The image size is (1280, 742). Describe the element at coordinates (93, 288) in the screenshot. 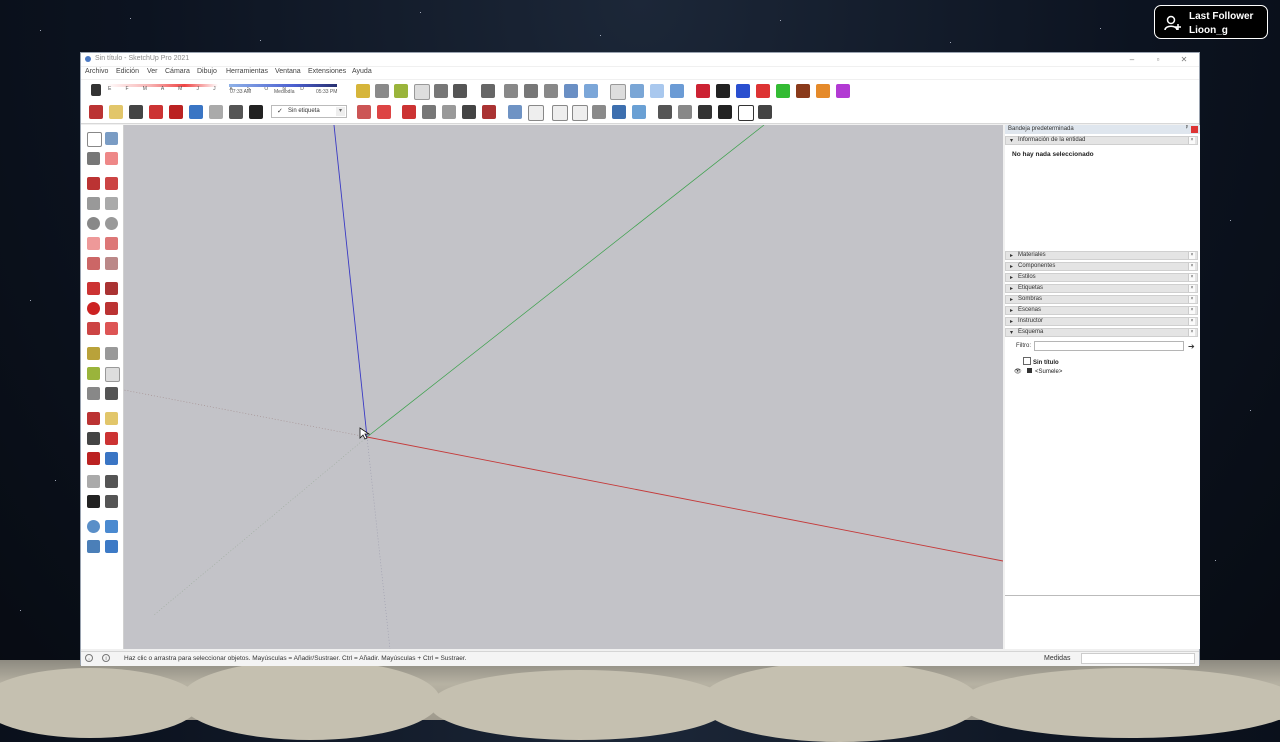

I see `move-icon` at that location.